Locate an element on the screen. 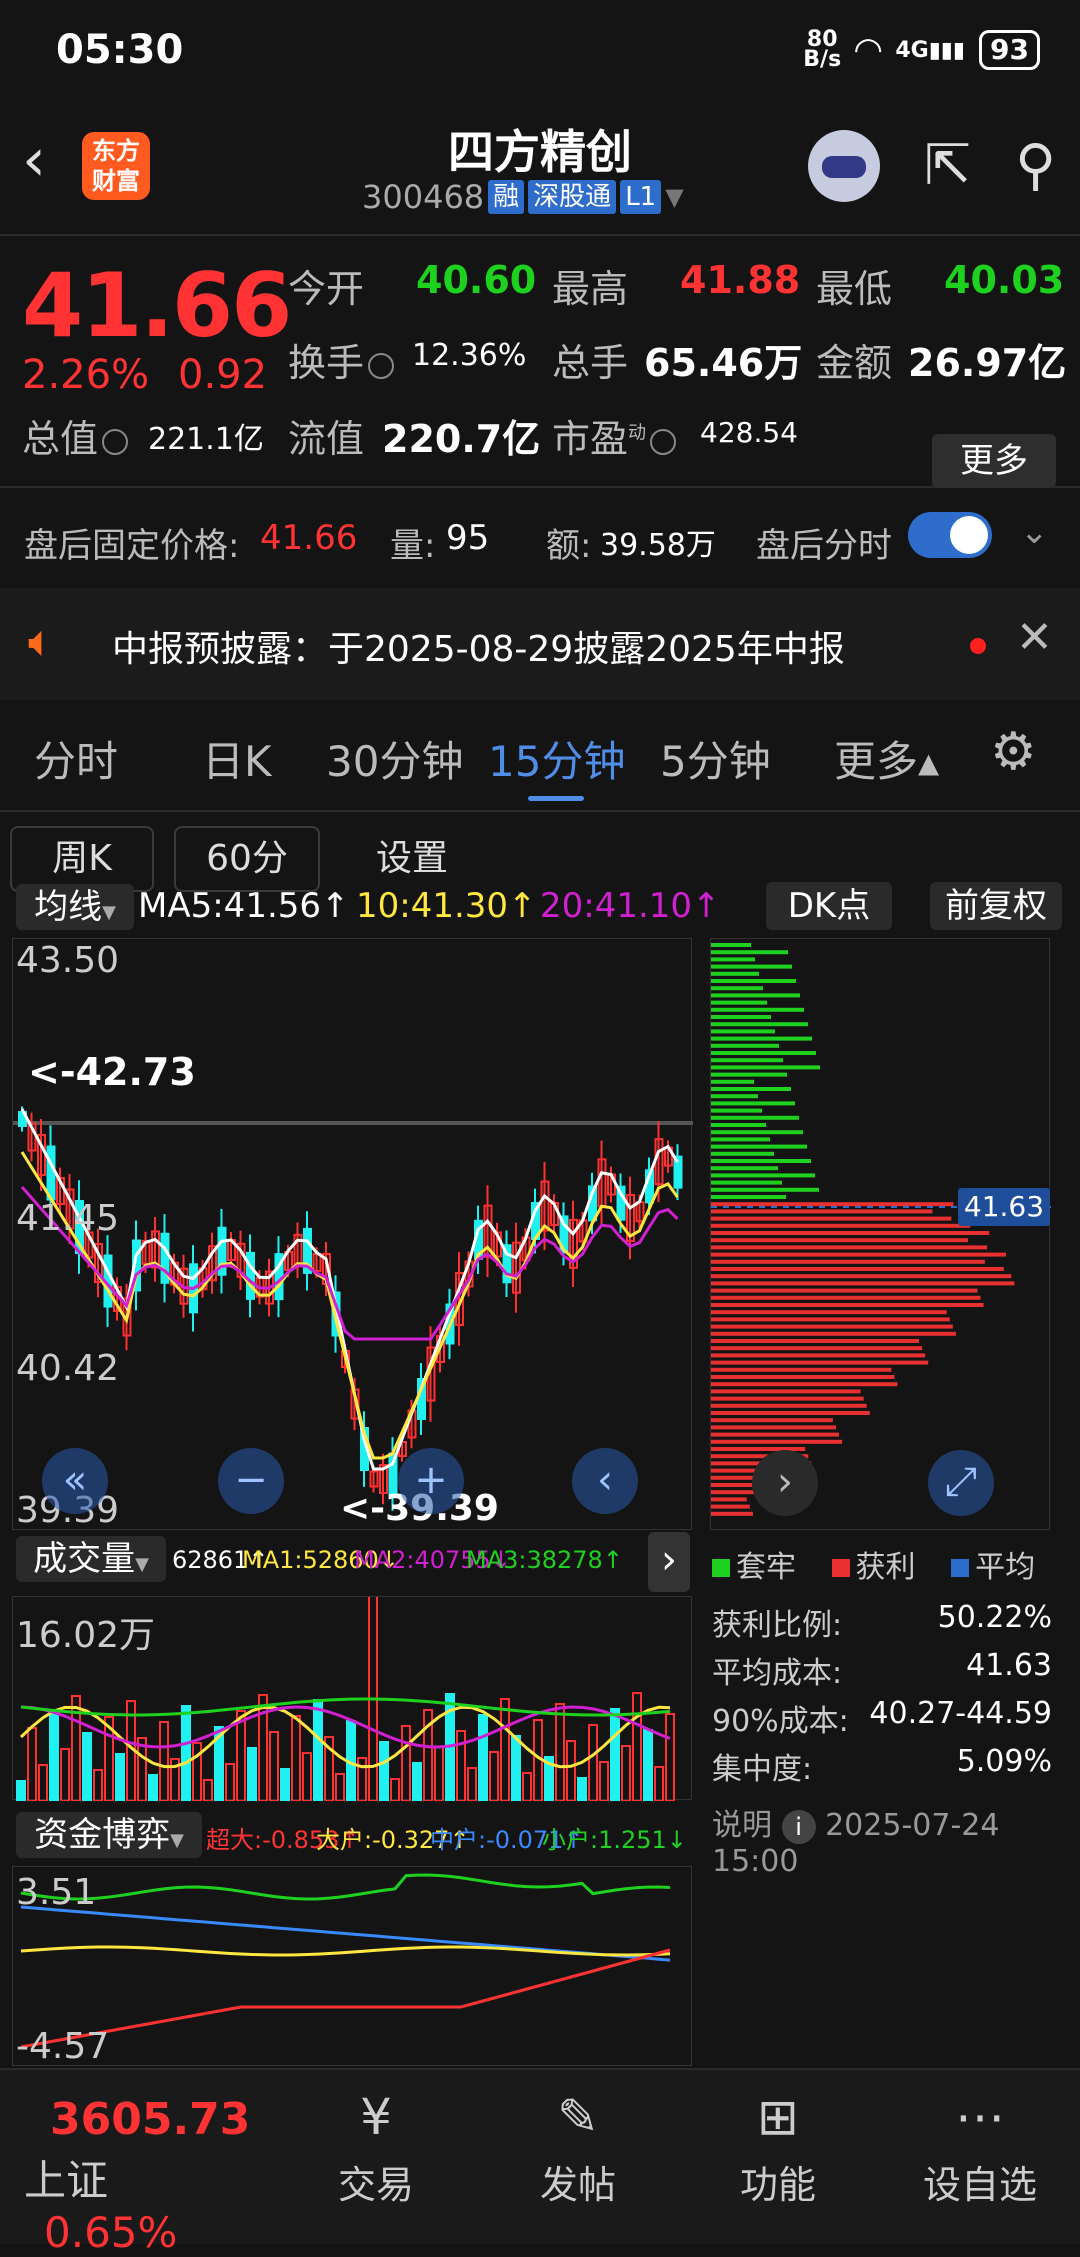 The height and width of the screenshot is (2257, 1080). volume-ma3: MA3:38278↑ is located at coordinates (544, 1560).